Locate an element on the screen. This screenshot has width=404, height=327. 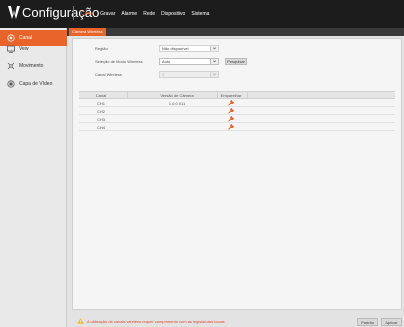
wireless-mode-select-value: Auto is located at coordinates (166, 61).